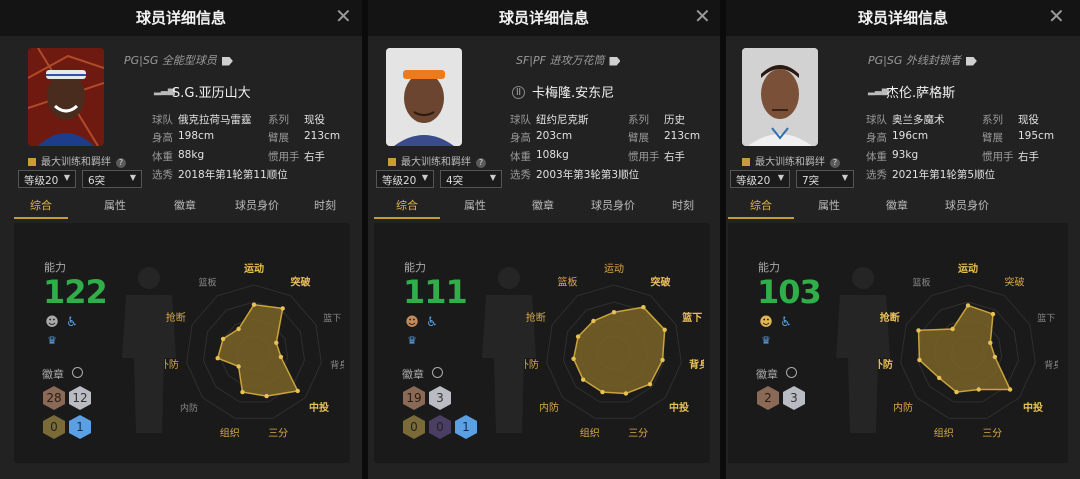  I want to click on hand-value: 右手, so click(314, 157).